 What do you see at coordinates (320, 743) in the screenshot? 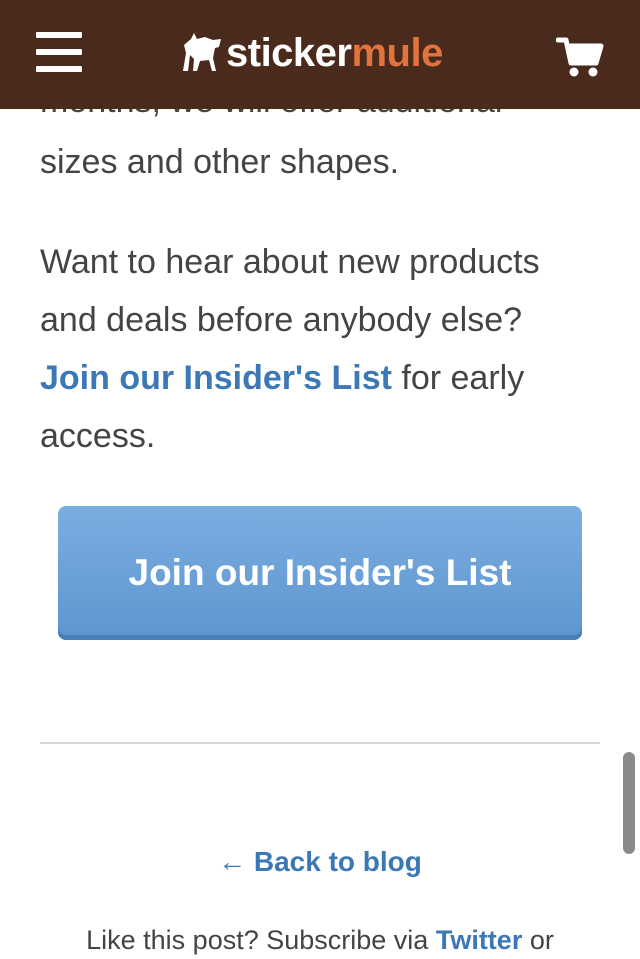
I see `divider` at bounding box center [320, 743].